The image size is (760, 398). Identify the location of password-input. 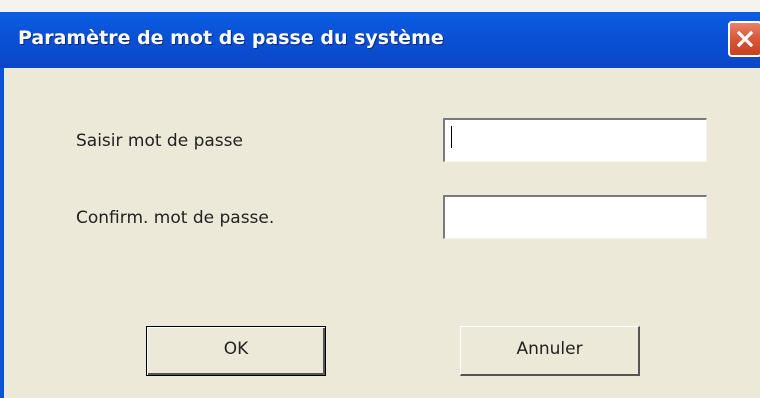
(575, 140).